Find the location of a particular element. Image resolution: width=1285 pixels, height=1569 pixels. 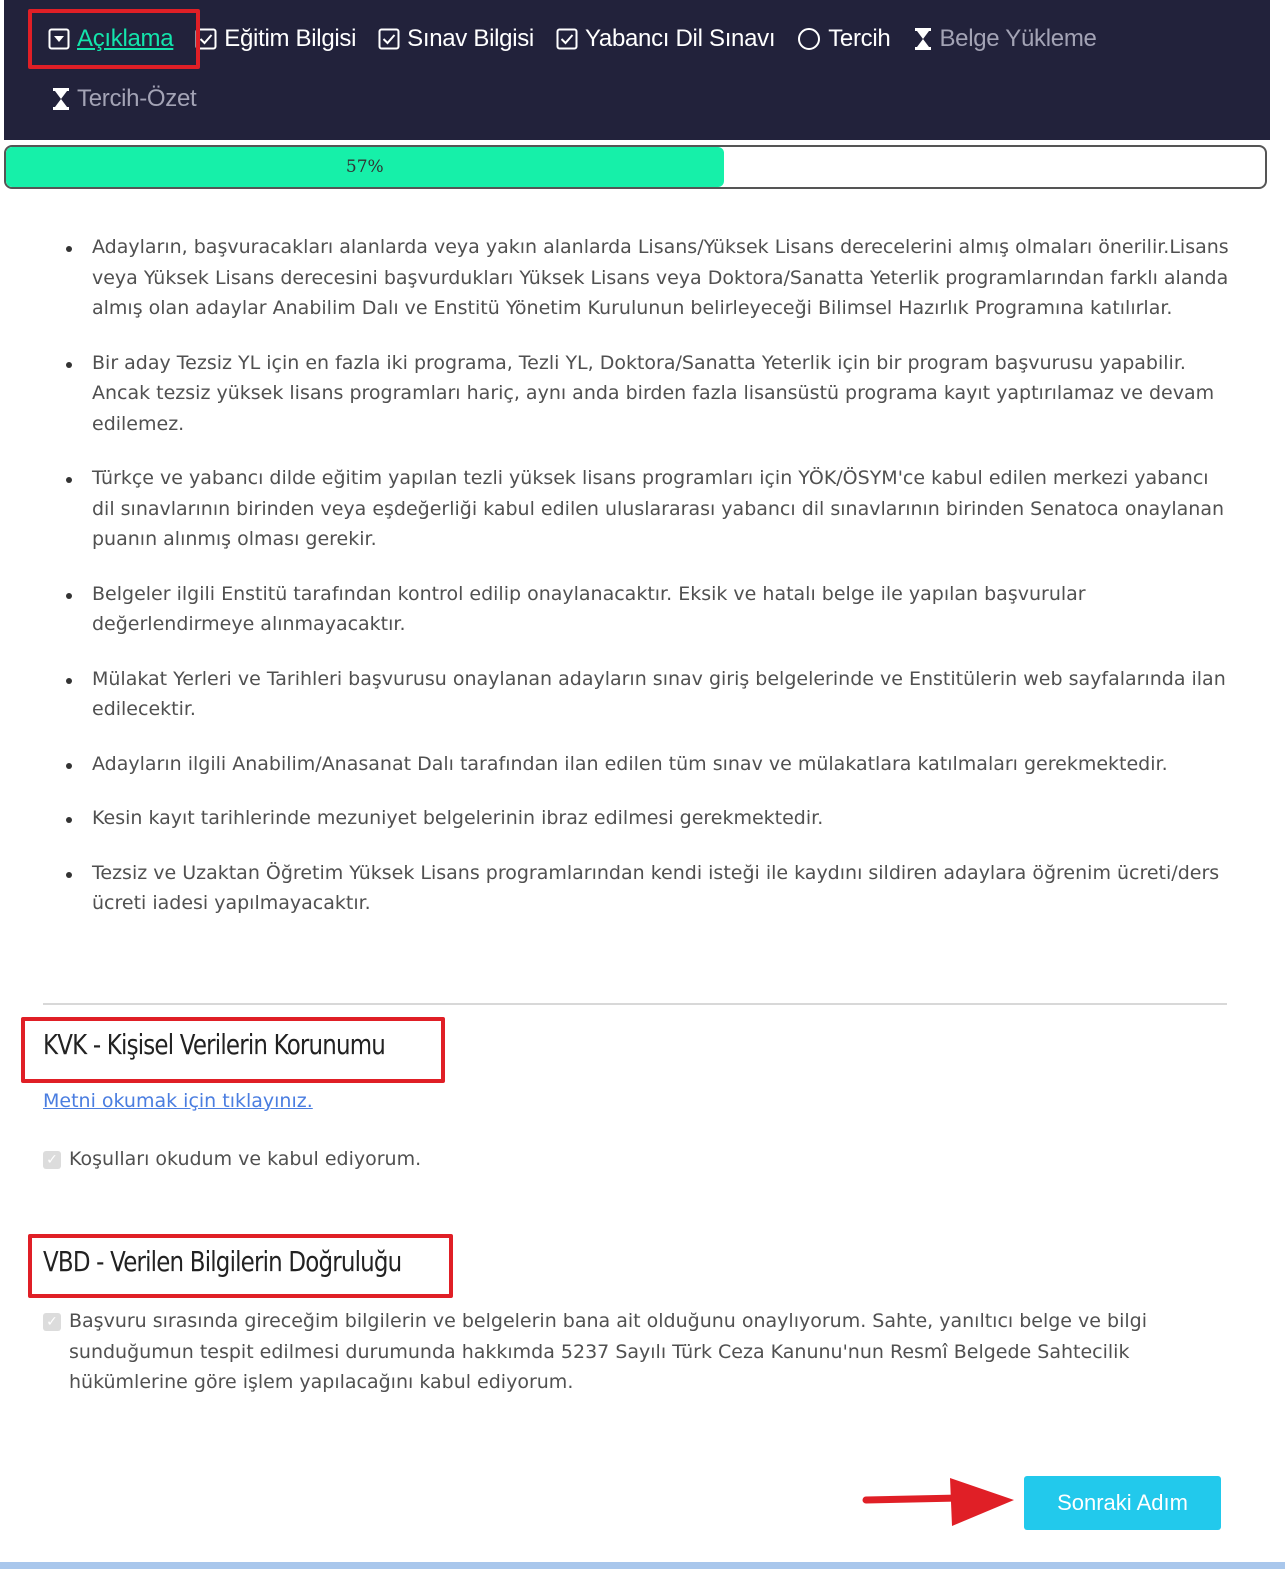

next-step-button: Sonraki Adım is located at coordinates (1122, 1503).